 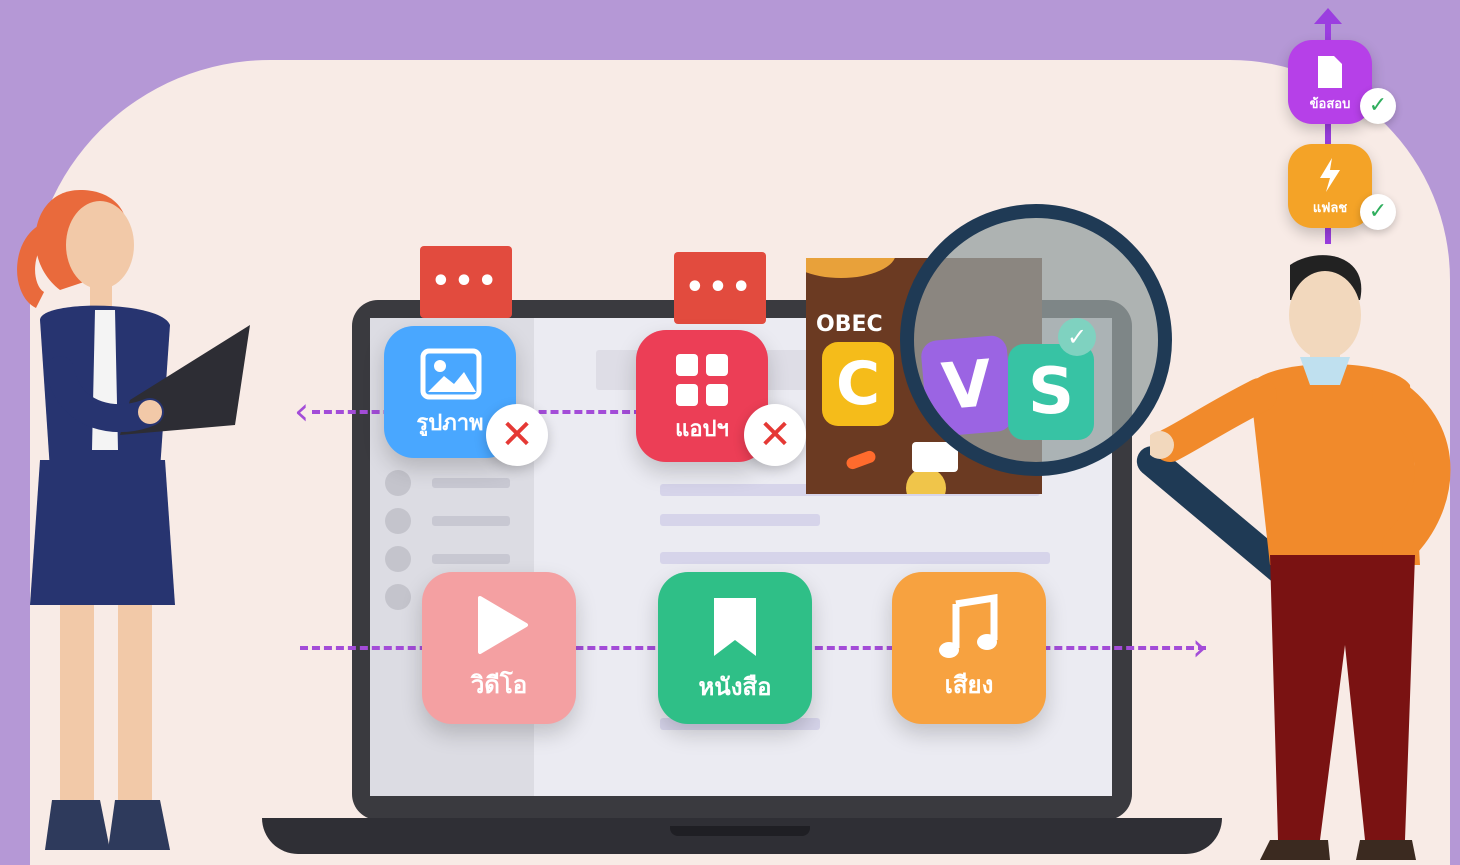 What do you see at coordinates (1328, 16) in the screenshot?
I see `arrow-up-icon` at bounding box center [1328, 16].